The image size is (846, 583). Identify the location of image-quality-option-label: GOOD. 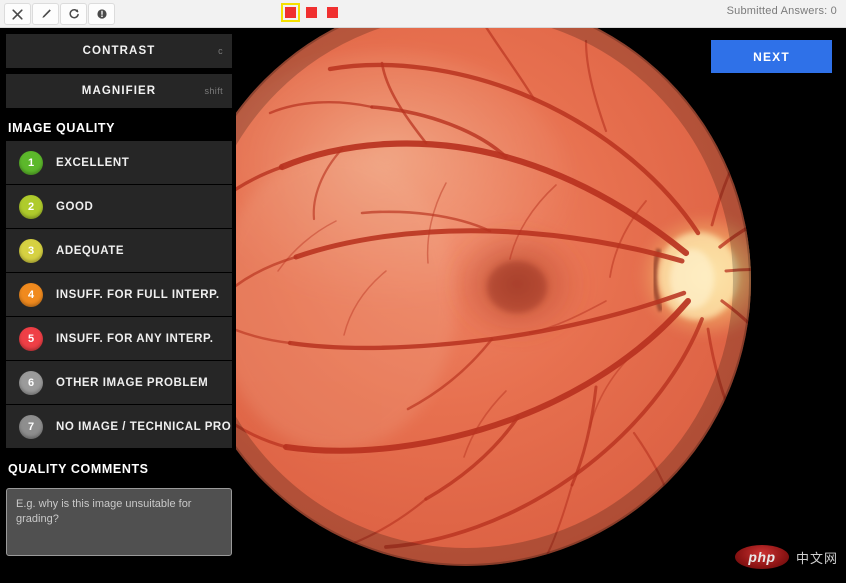
(75, 206).